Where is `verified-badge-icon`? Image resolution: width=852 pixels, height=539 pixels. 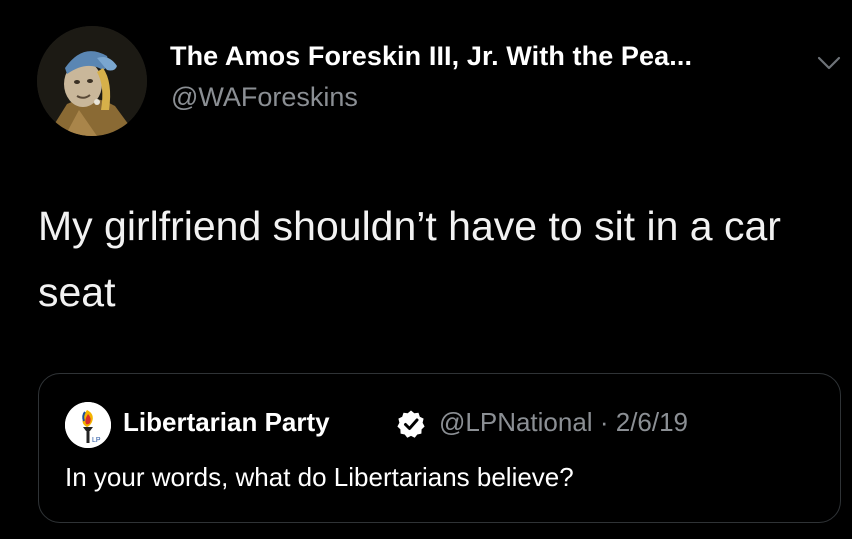
verified-badge-icon is located at coordinates (411, 424).